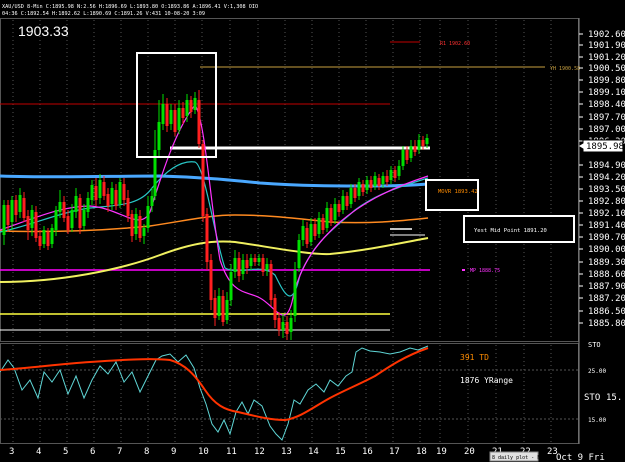 This screenshot has width=625, height=462. What do you see at coordinates (606, 58) in the screenshot?
I see `price-tick-label: 1901.20` at bounding box center [606, 58].